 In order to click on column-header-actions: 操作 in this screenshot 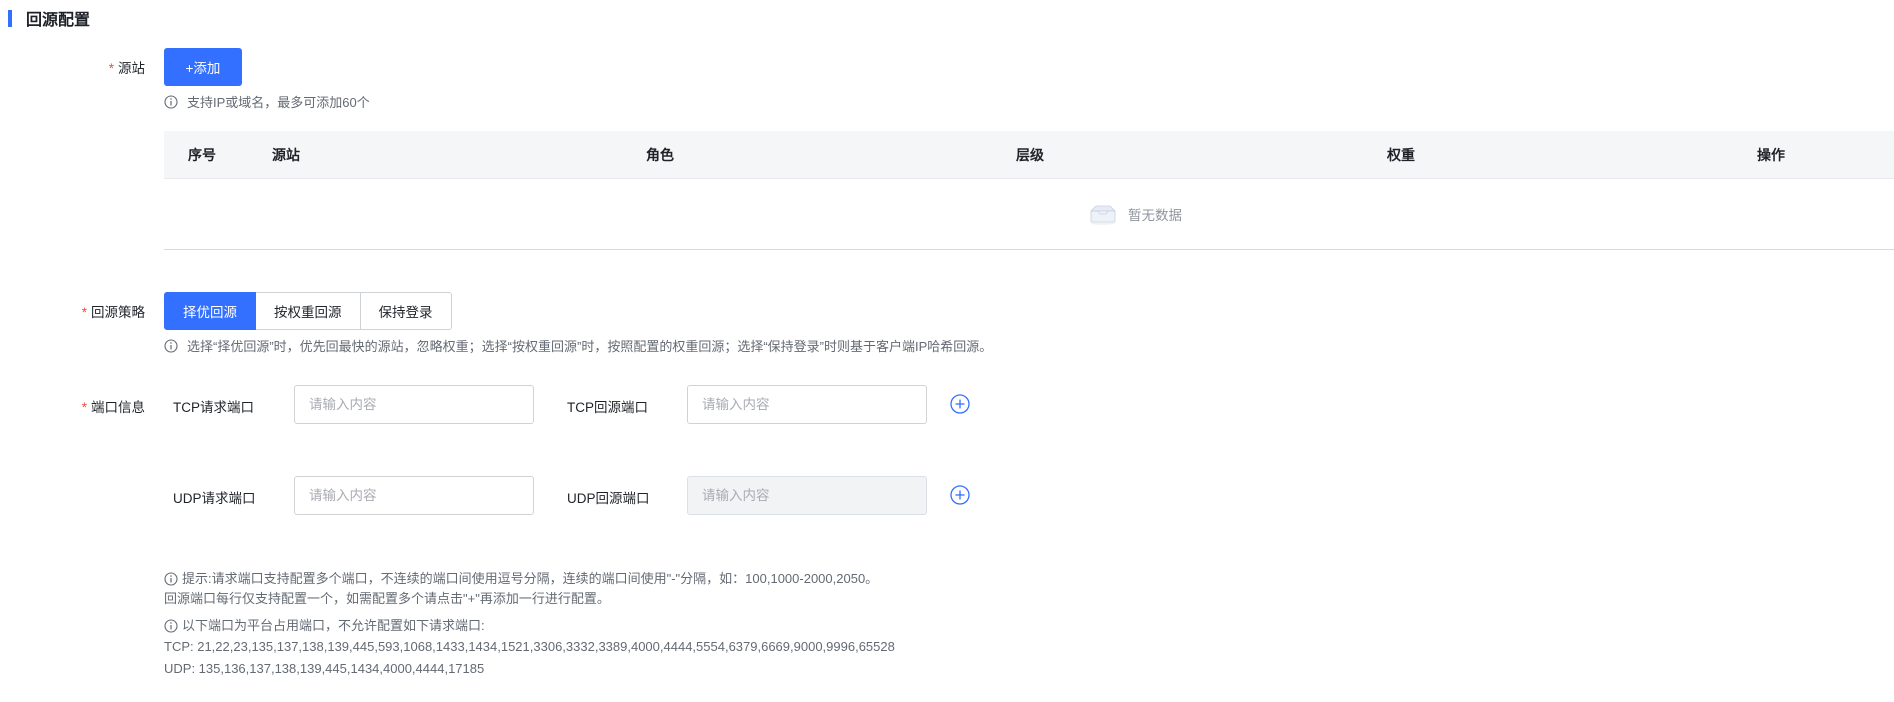, I will do `click(1771, 154)`.